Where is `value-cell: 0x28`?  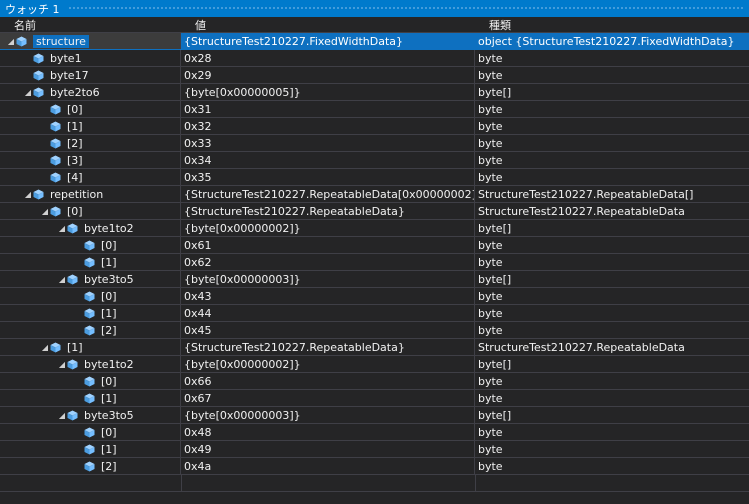
value-cell: 0x28 is located at coordinates (328, 58).